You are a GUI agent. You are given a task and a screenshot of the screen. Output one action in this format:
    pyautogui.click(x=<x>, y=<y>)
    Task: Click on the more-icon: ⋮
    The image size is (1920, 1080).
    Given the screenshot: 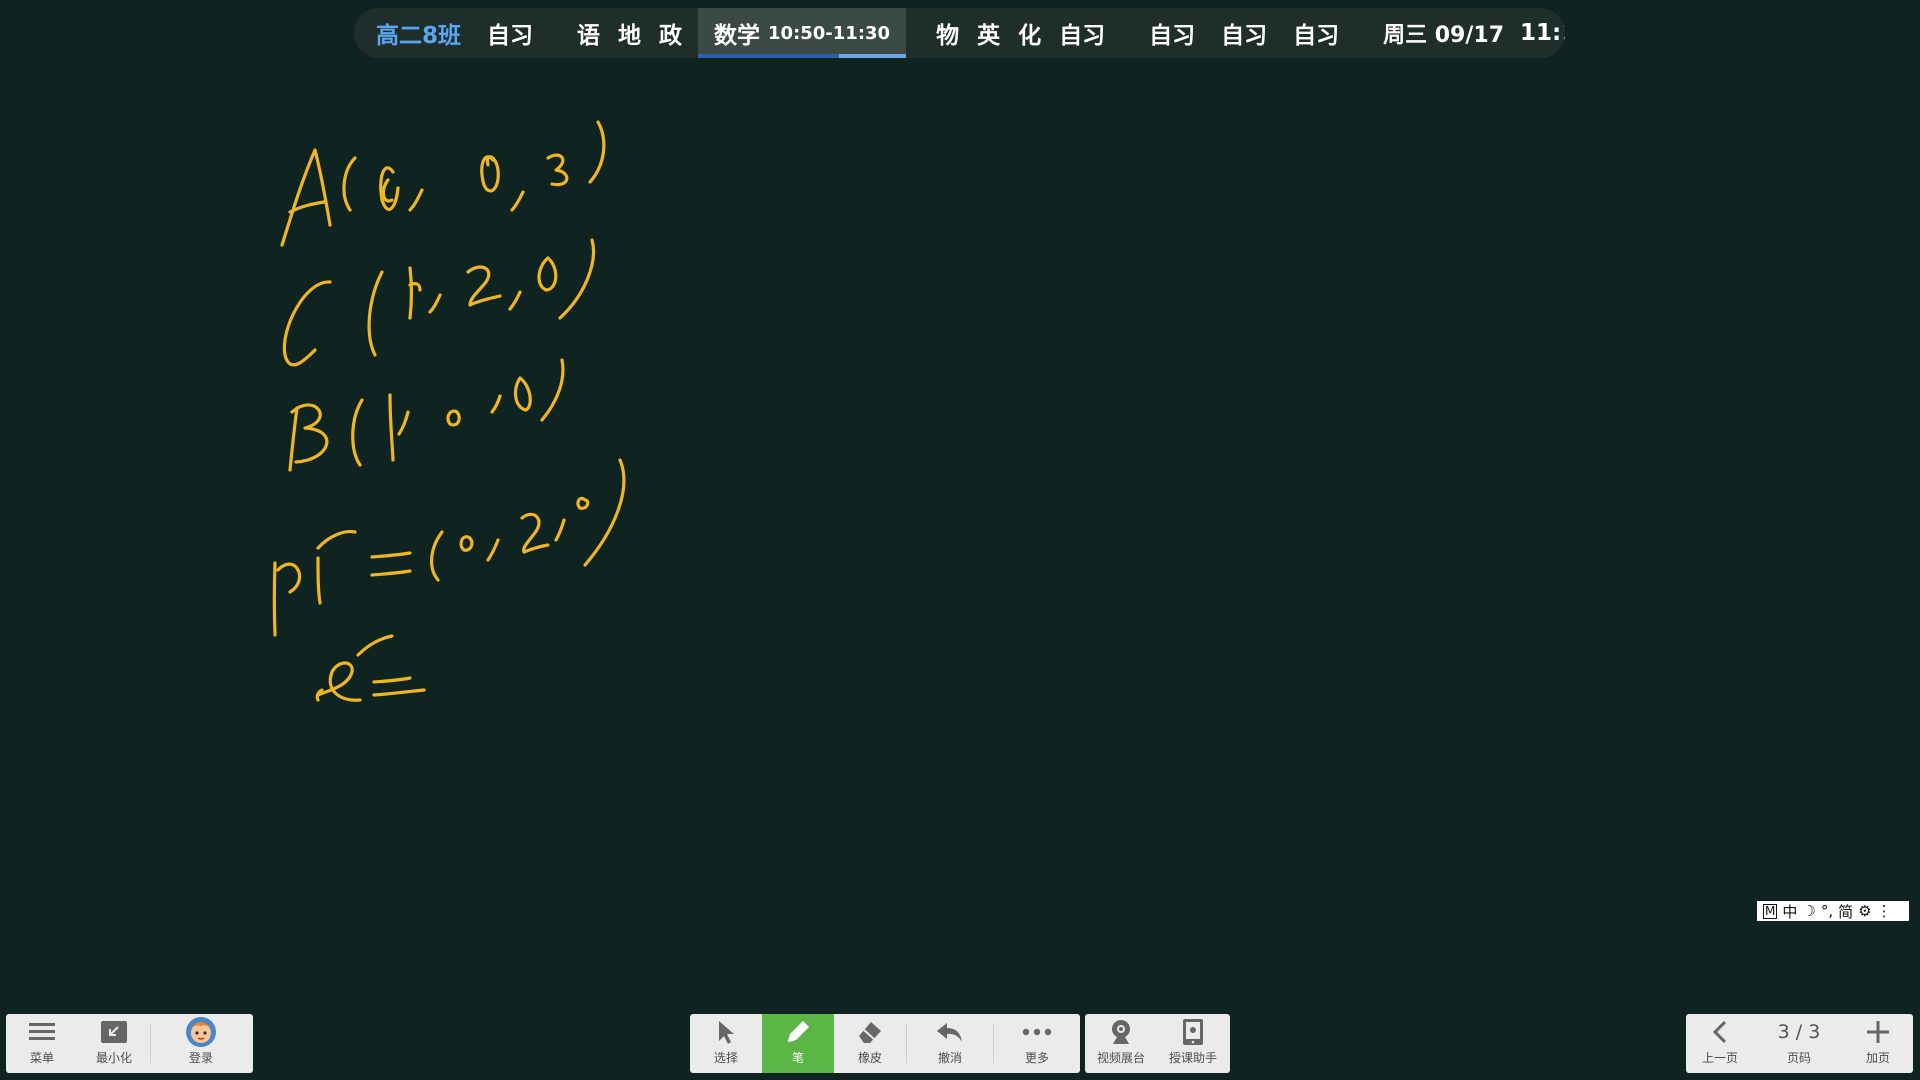 What is the action you would take?
    pyautogui.click(x=1884, y=911)
    